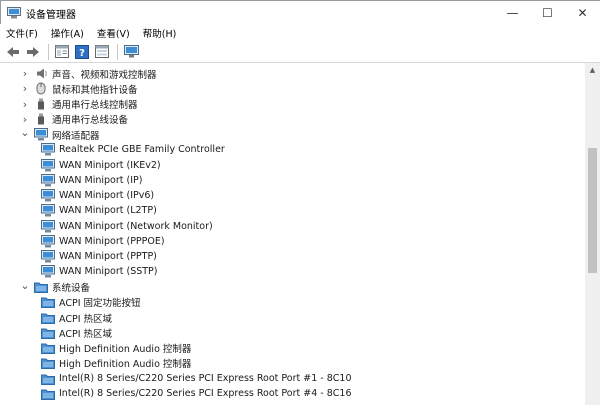 The width and height of the screenshot is (600, 405). Describe the element at coordinates (112, 241) in the screenshot. I see `tree-item-label: WAN Miniport (PPPOE)` at that location.